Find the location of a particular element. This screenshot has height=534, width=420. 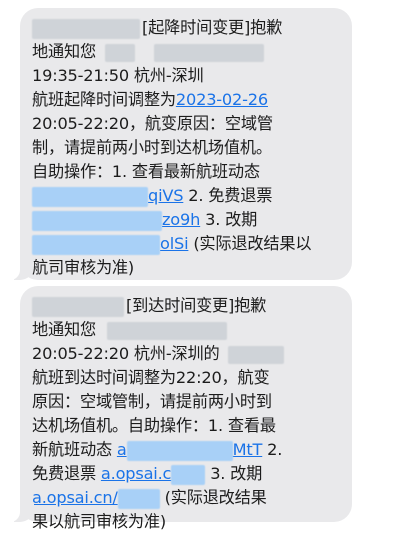

message-line: 航班到达时间调整为22:20，航变 is located at coordinates (151, 377).